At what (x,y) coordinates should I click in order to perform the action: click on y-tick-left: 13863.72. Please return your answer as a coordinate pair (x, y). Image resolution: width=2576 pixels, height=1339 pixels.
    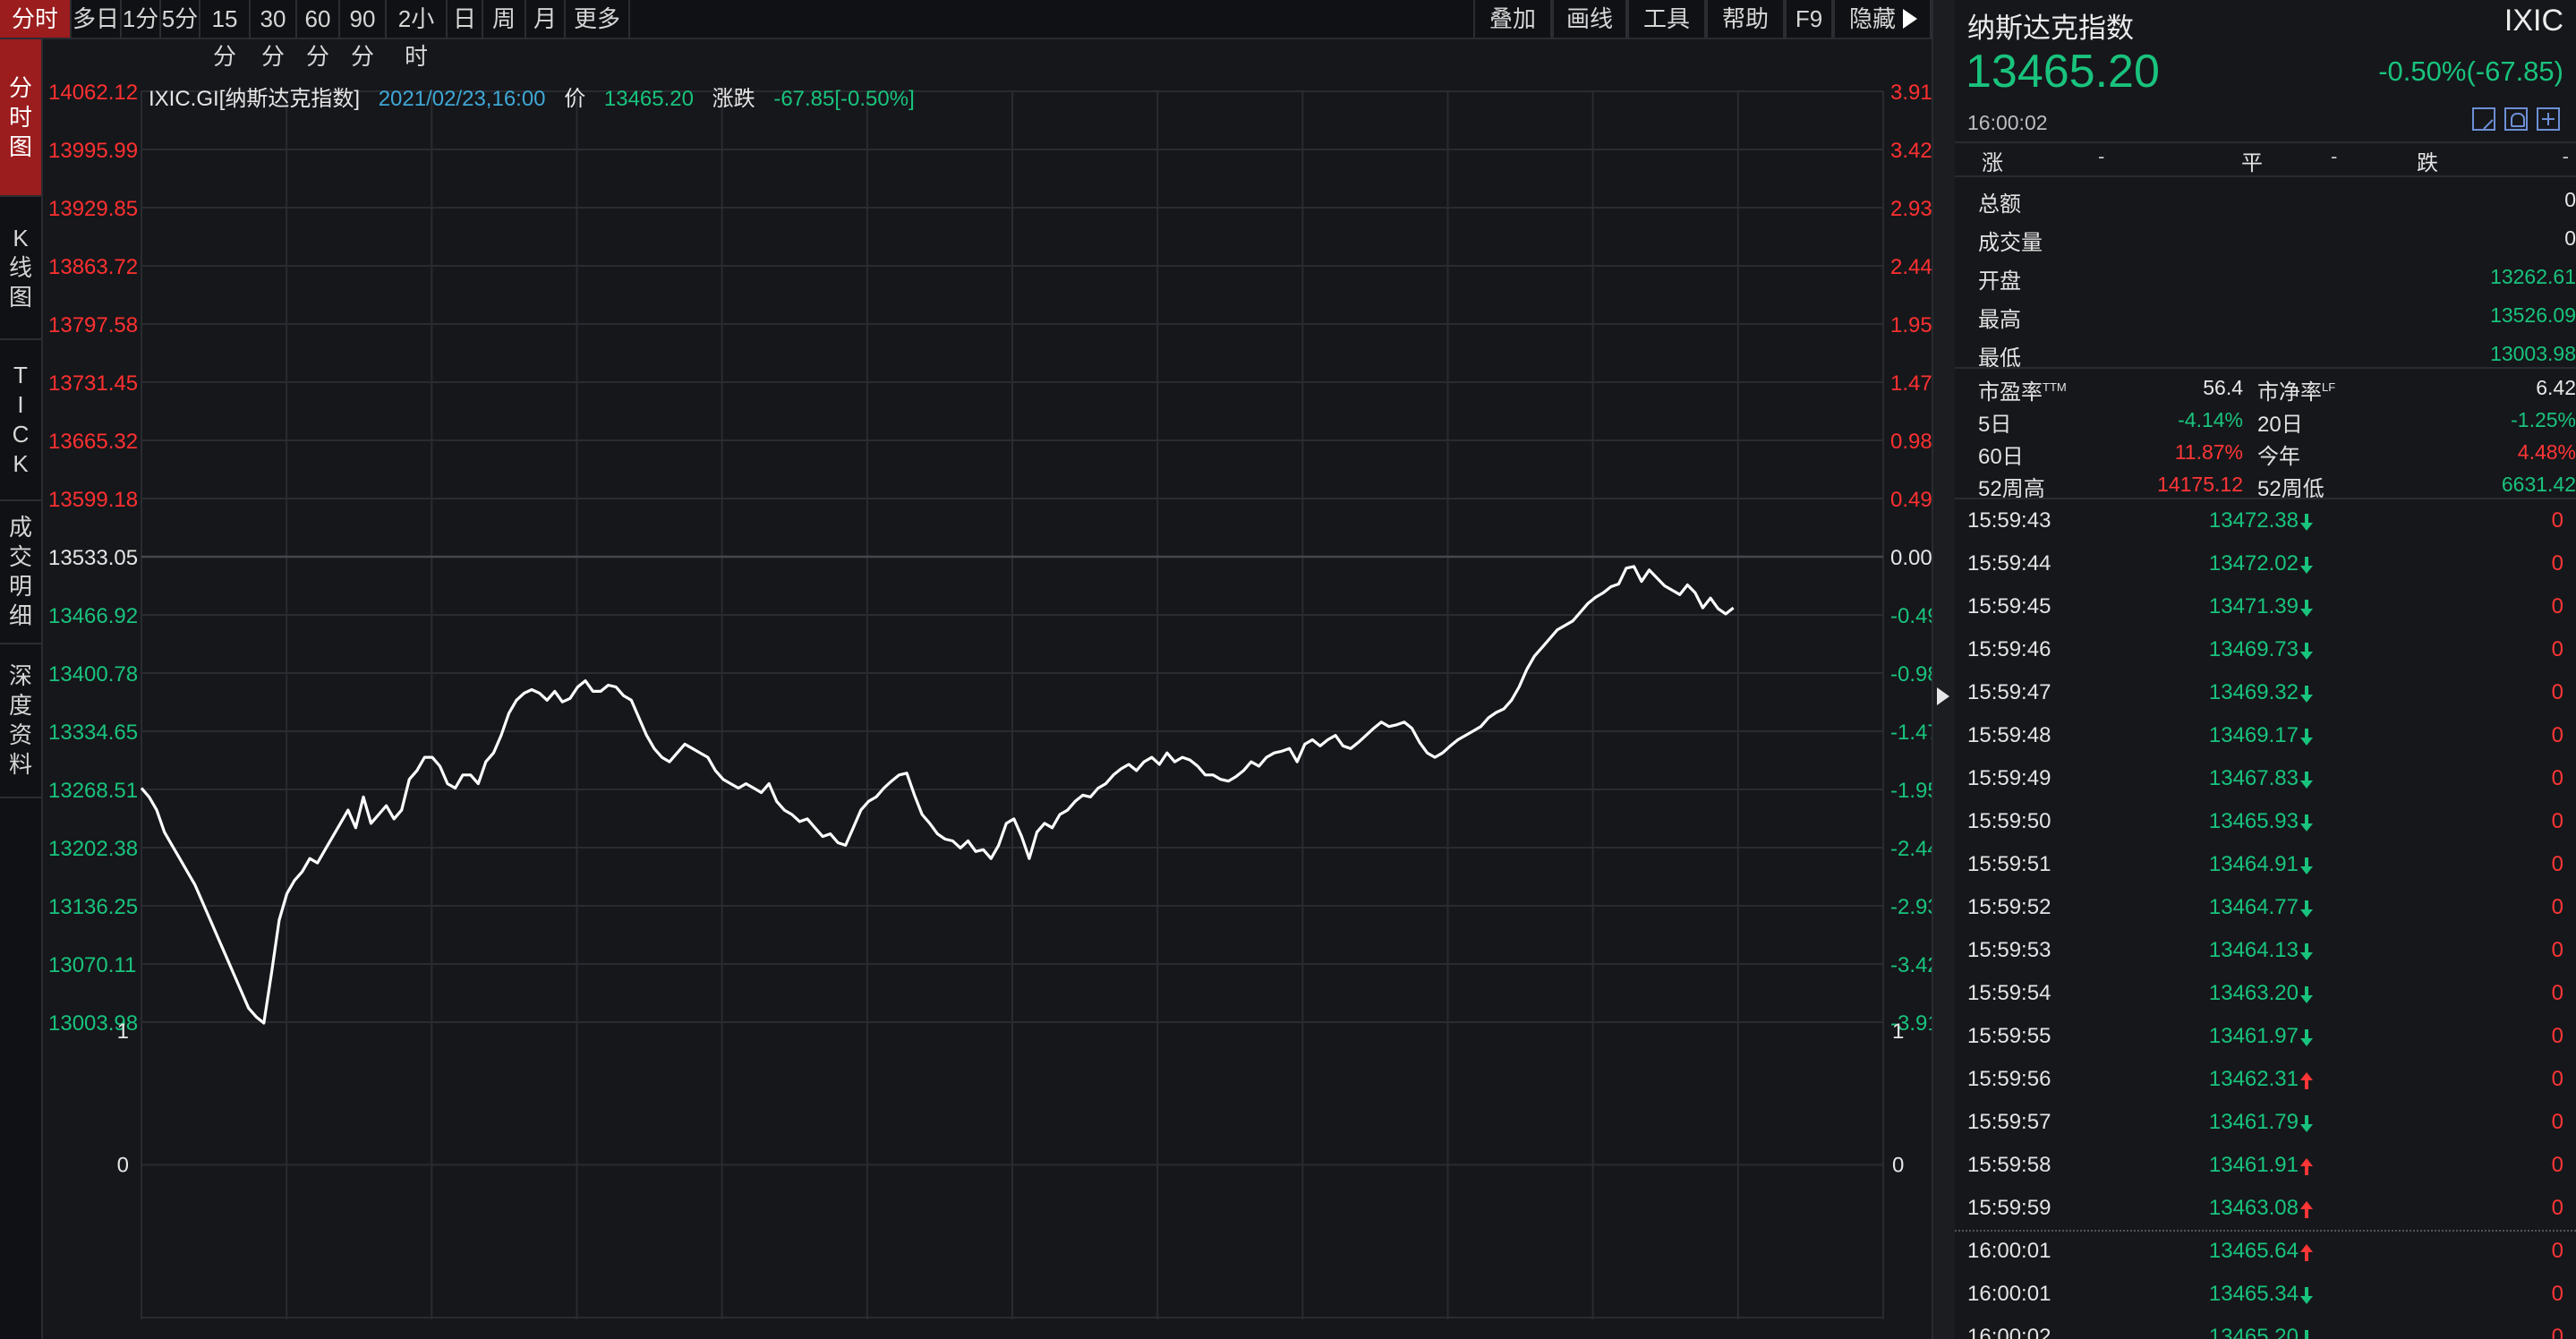
    Looking at the image, I should click on (93, 267).